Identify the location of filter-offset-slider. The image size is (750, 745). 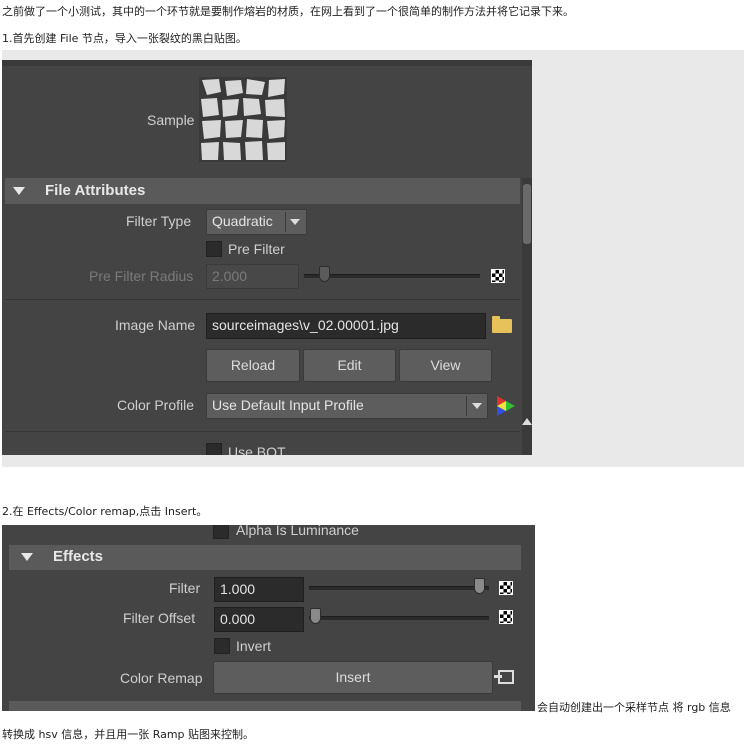
(399, 618).